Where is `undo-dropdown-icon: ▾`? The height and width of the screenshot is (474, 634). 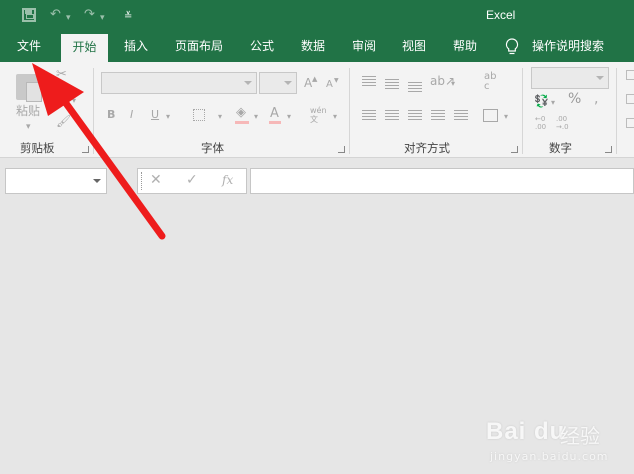
undo-dropdown-icon: ▾ is located at coordinates (68, 18).